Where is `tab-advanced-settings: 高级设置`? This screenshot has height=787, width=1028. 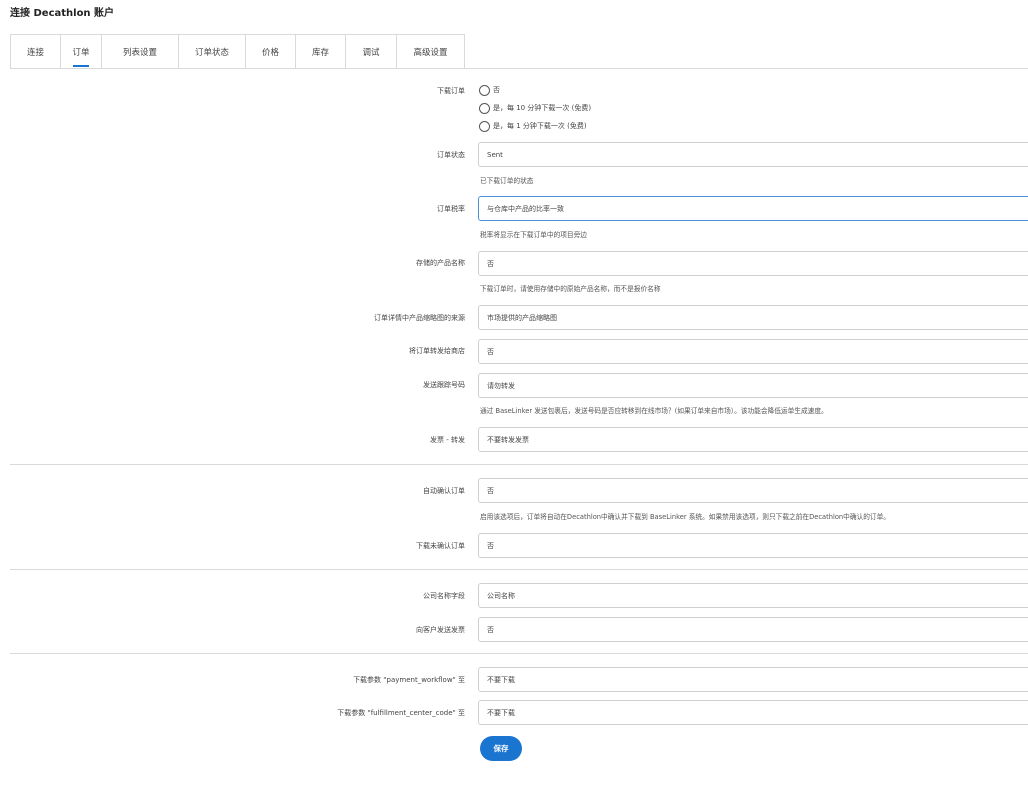 tab-advanced-settings: 高级设置 is located at coordinates (431, 51).